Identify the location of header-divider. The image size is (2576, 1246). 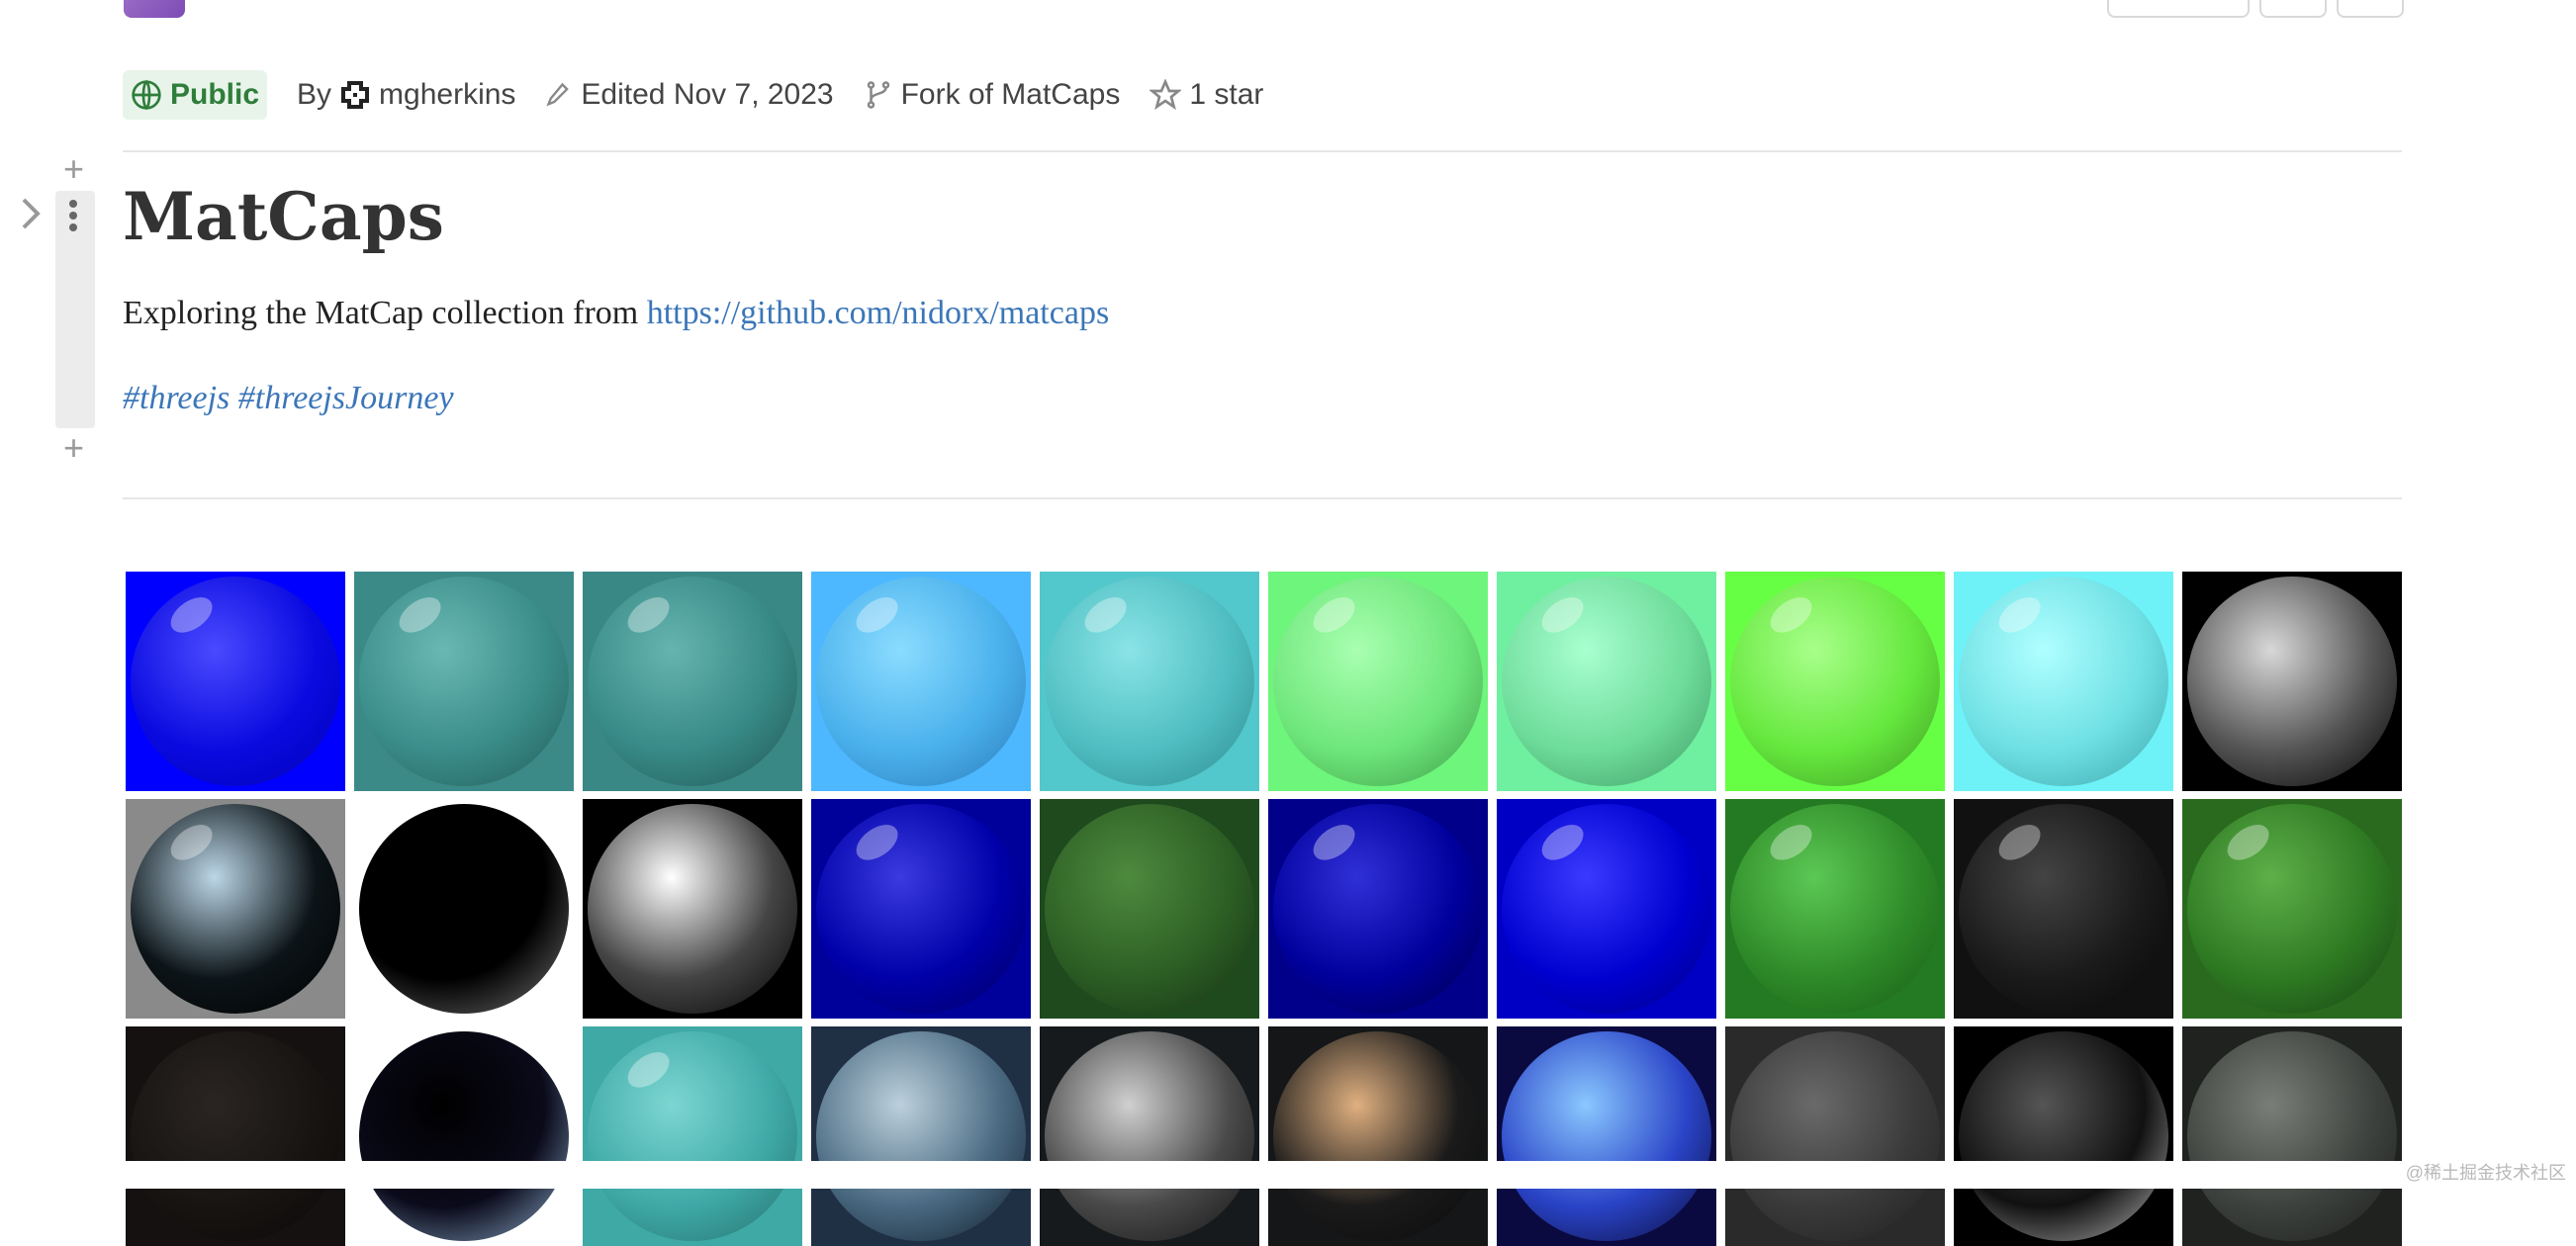
(1262, 151).